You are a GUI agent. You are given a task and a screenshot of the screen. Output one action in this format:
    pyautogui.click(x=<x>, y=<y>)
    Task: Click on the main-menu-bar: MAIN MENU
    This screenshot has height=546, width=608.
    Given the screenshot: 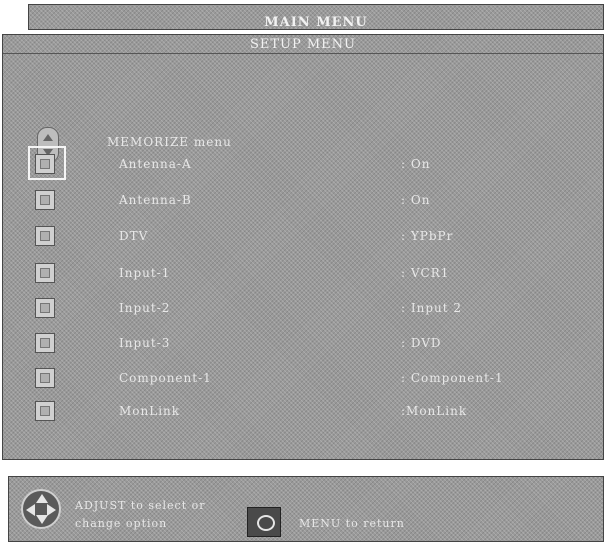 What is the action you would take?
    pyautogui.click(x=316, y=17)
    